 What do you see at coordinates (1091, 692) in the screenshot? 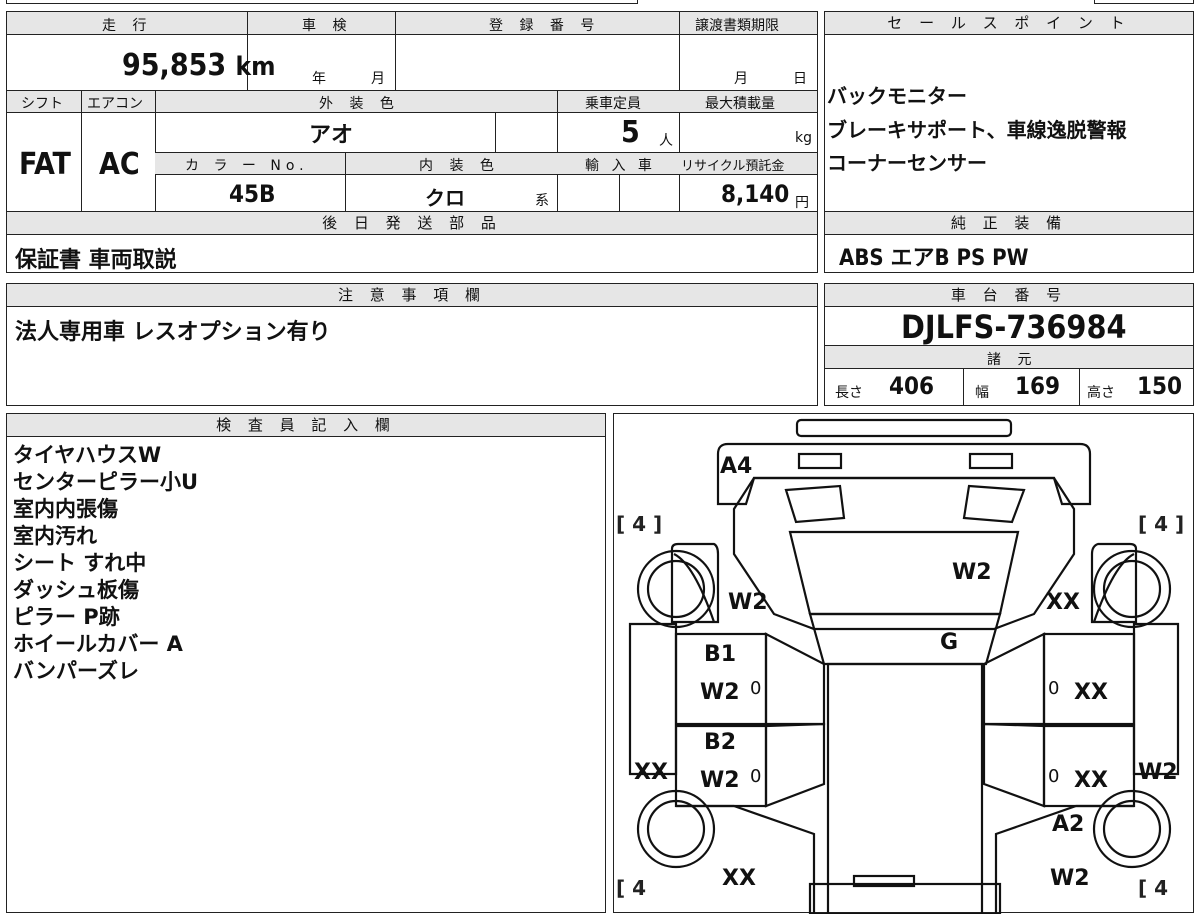
I see `mark-right-front-door: XX` at bounding box center [1091, 692].